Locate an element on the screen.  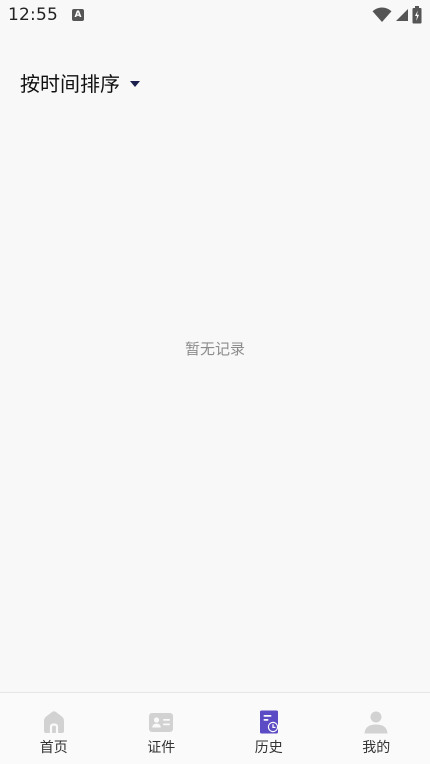
tab-documents: 证件 is located at coordinates (162, 728).